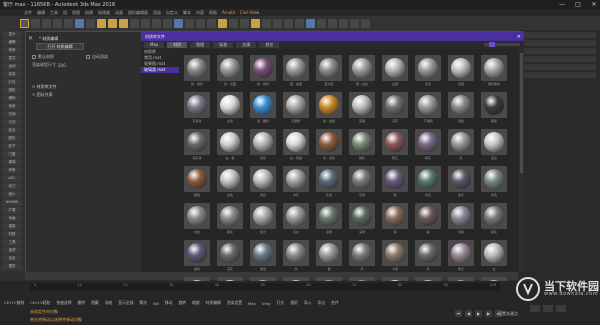 The height and width of the screenshot is (325, 600). I want to click on command-button: 插件, so click(12, 266).